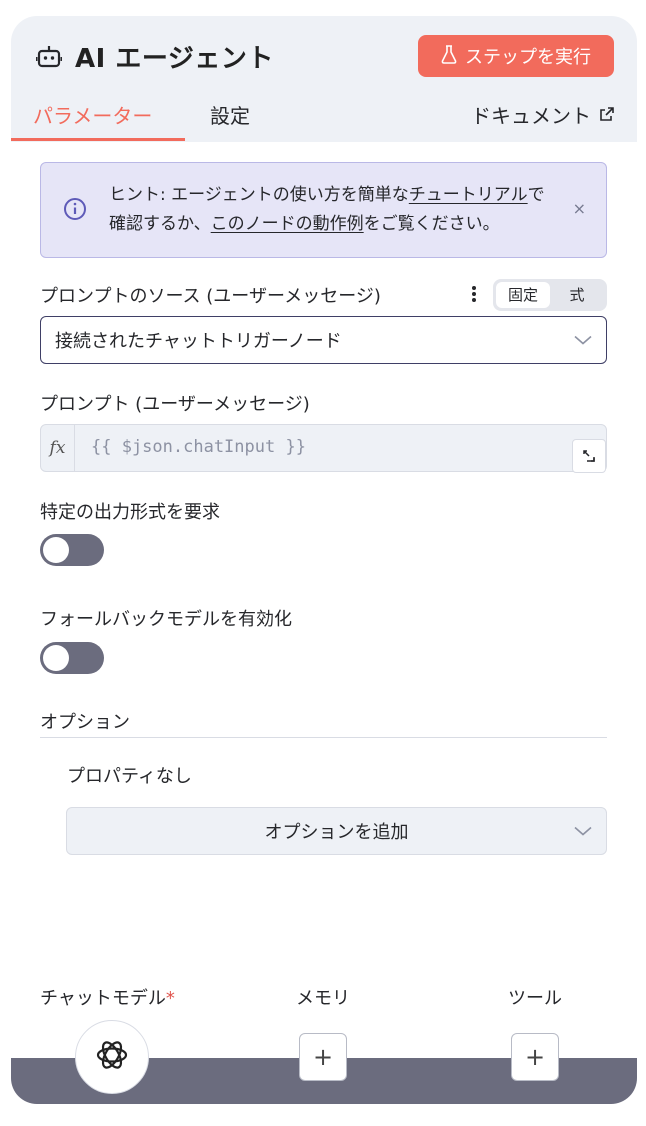 The height and width of the screenshot is (1126, 646). Describe the element at coordinates (58, 448) in the screenshot. I see `fx-icon: fx` at that location.